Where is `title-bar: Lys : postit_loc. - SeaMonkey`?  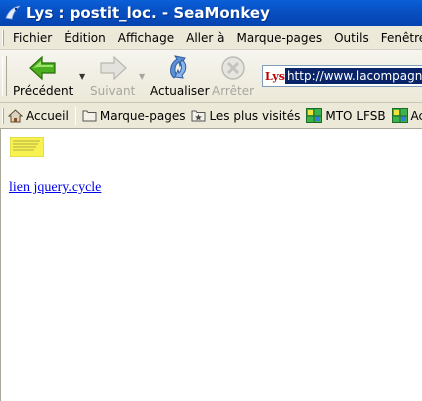 title-bar: Lys : postit_loc. - SeaMonkey is located at coordinates (211, 13).